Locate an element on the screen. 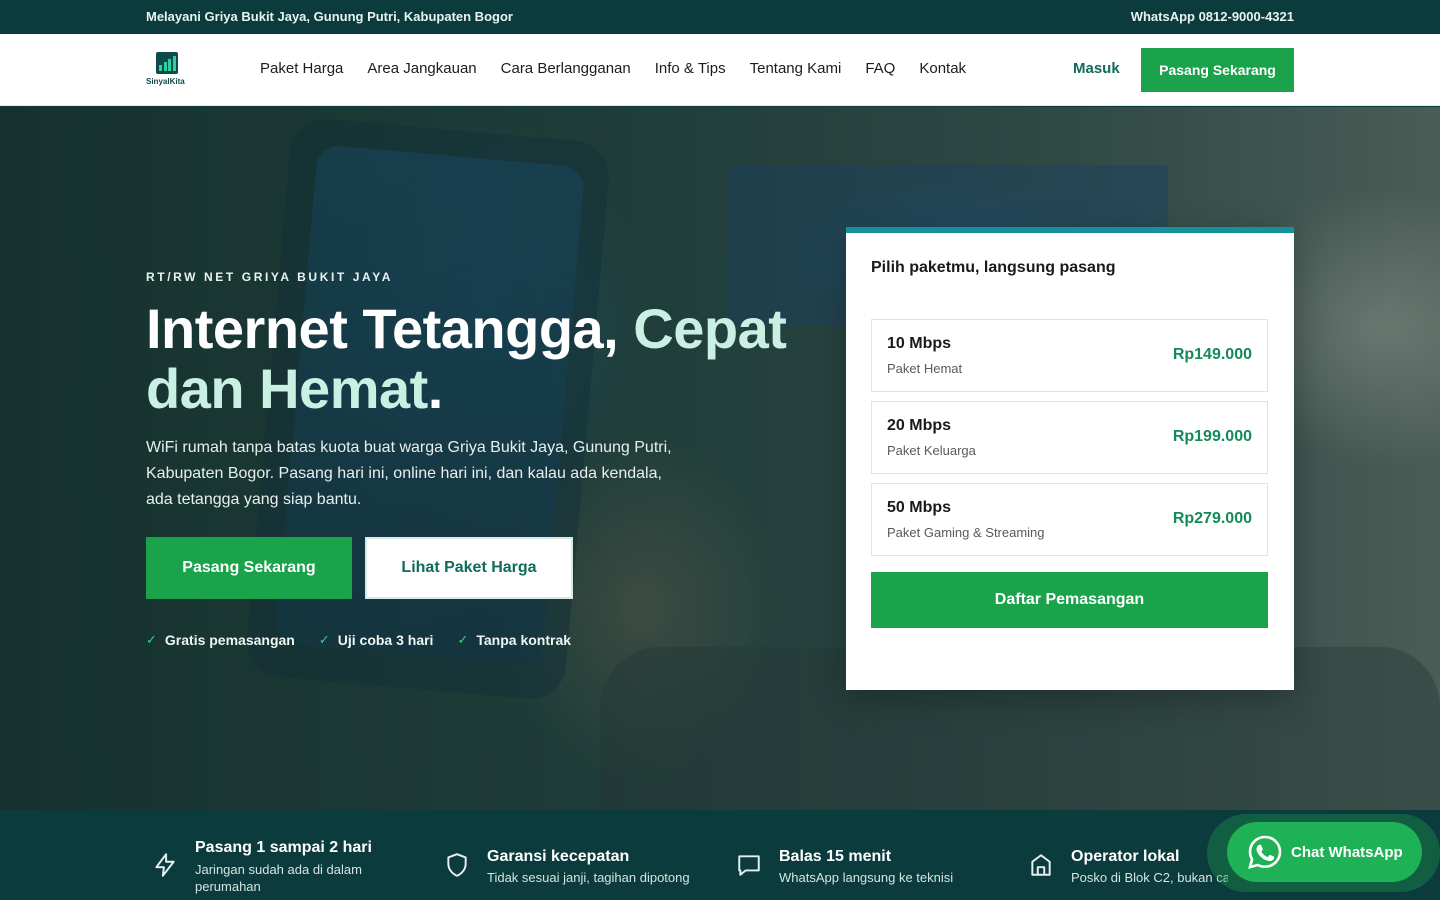 The height and width of the screenshot is (900, 1440). feature-title: Balas 15 menit is located at coordinates (835, 856).